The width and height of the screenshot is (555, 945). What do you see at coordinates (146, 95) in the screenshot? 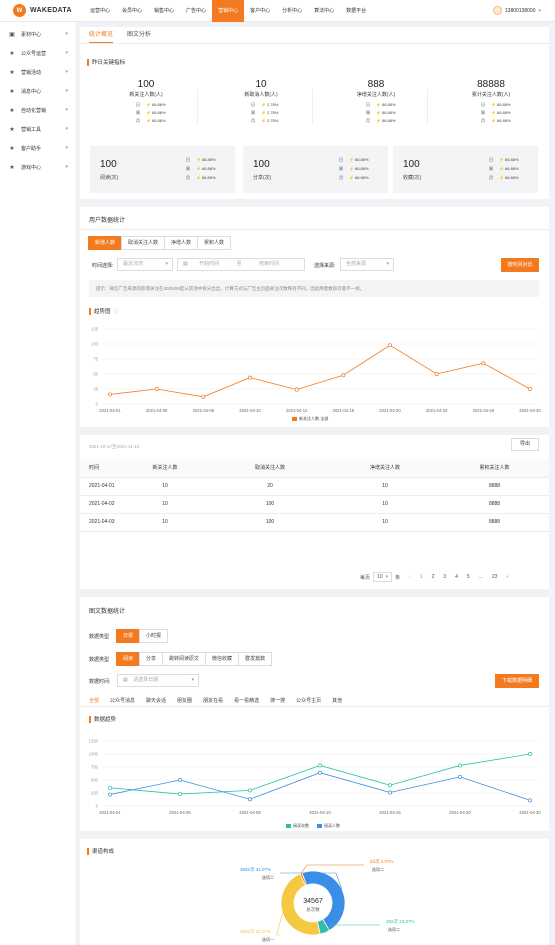
I see `kpi-label: 新关注人数(人)` at bounding box center [146, 95].